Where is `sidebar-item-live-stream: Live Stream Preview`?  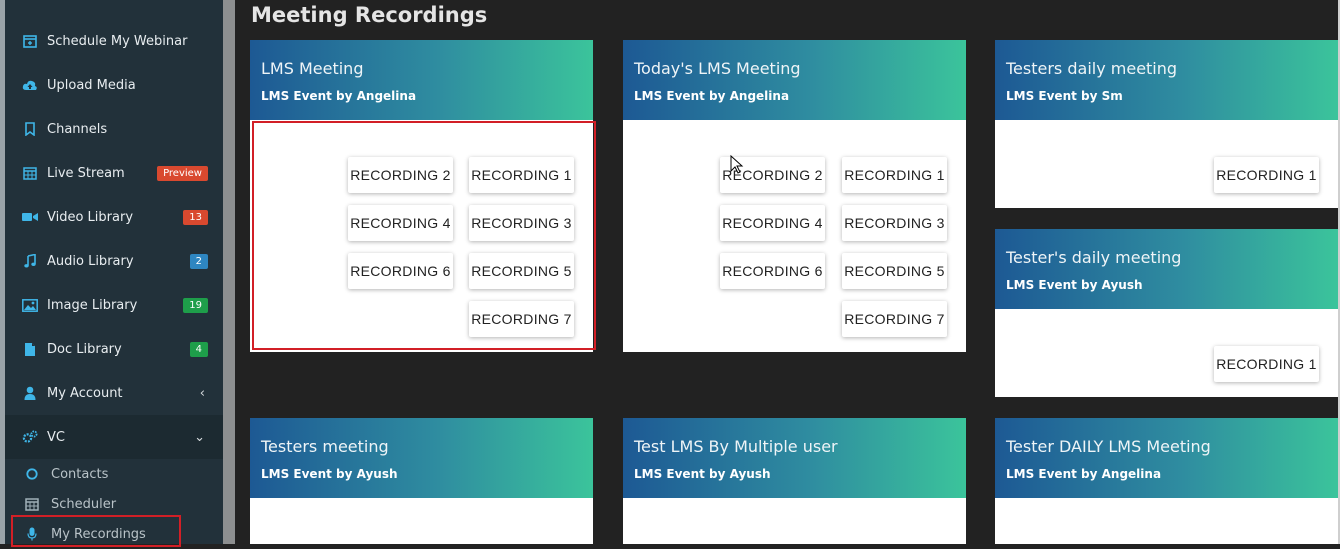 sidebar-item-live-stream: Live Stream Preview is located at coordinates (114, 173).